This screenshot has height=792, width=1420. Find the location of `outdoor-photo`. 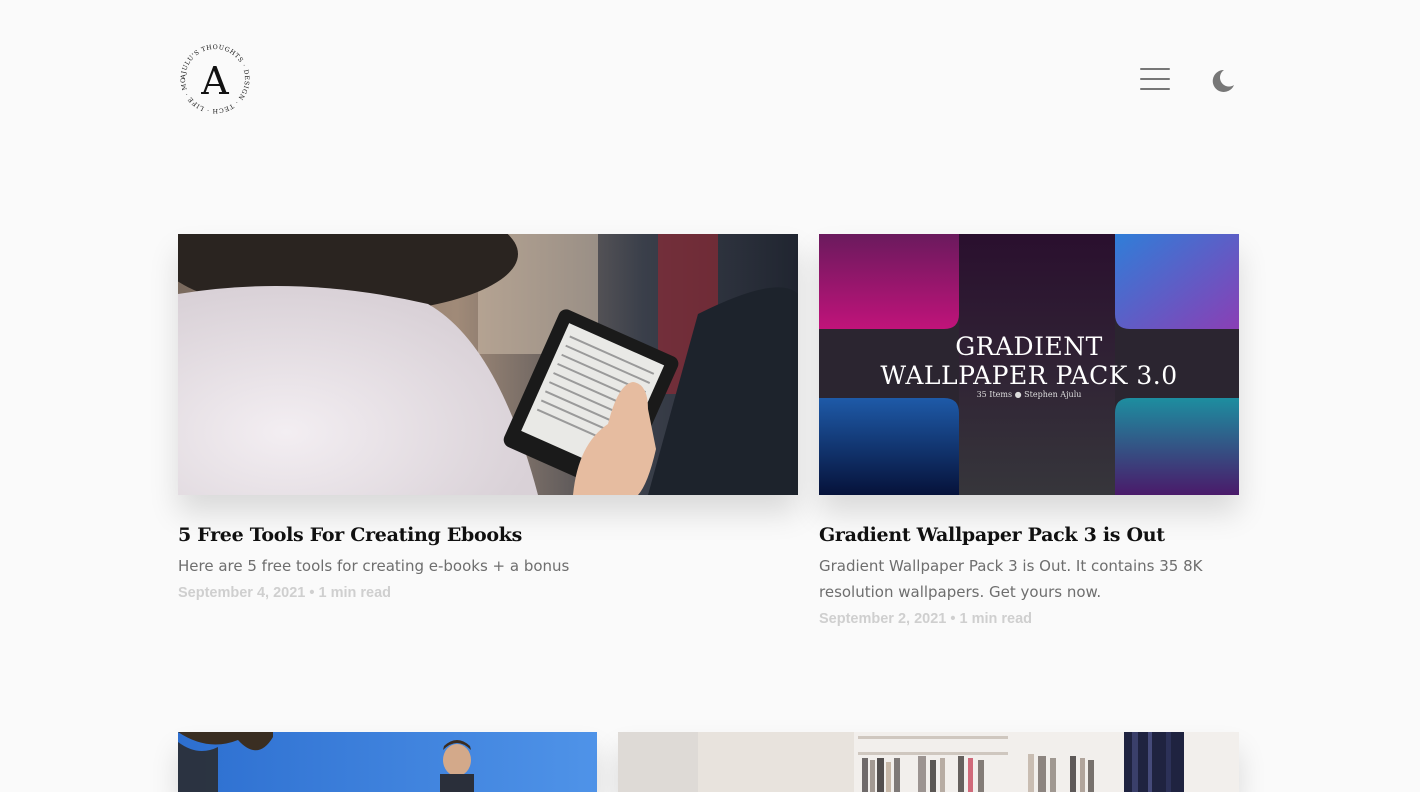

outdoor-photo is located at coordinates (387, 762).